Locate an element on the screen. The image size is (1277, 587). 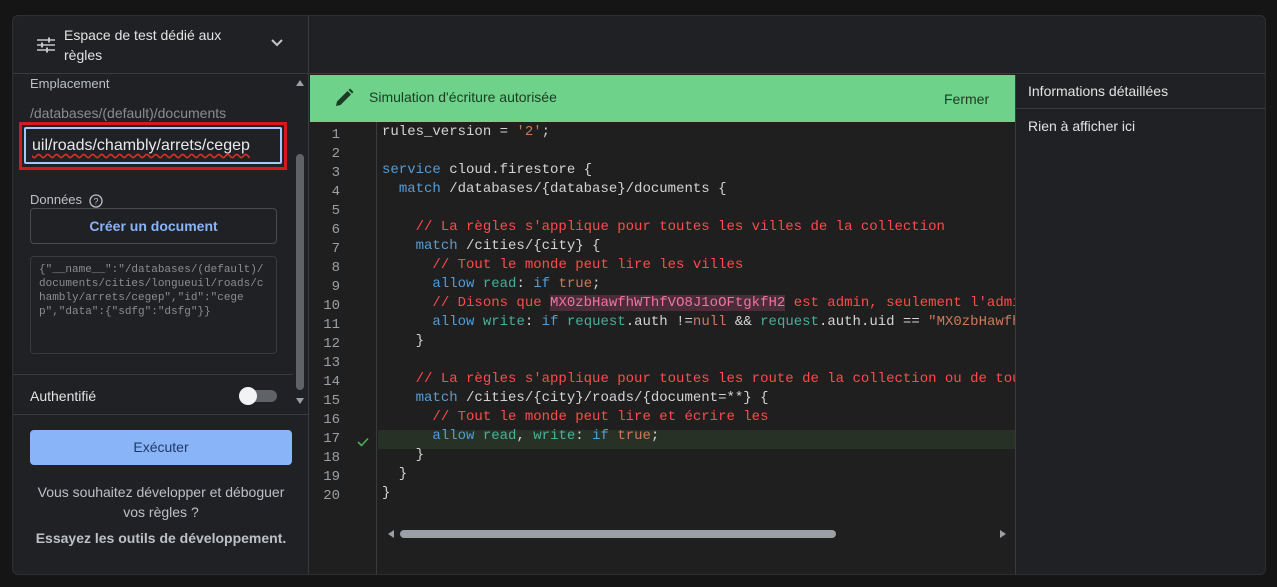
authenticated-row: Authentifié is located at coordinates (153, 394).